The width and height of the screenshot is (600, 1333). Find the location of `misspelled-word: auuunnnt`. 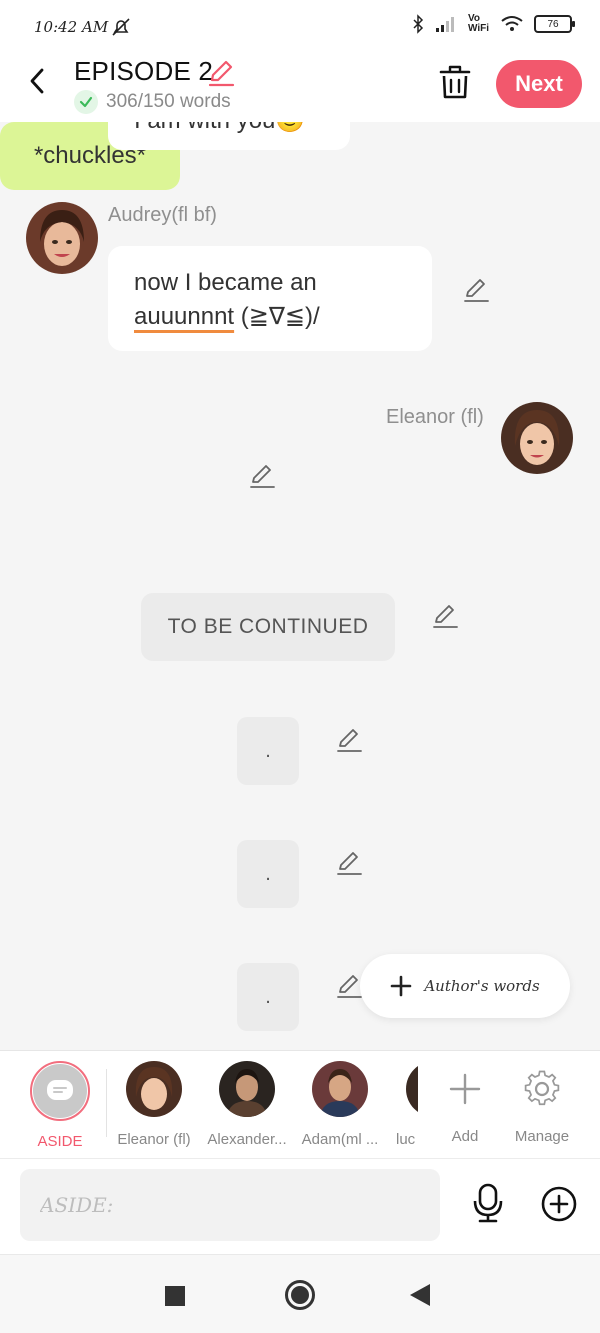

misspelled-word: auuunnnt is located at coordinates (184, 316).